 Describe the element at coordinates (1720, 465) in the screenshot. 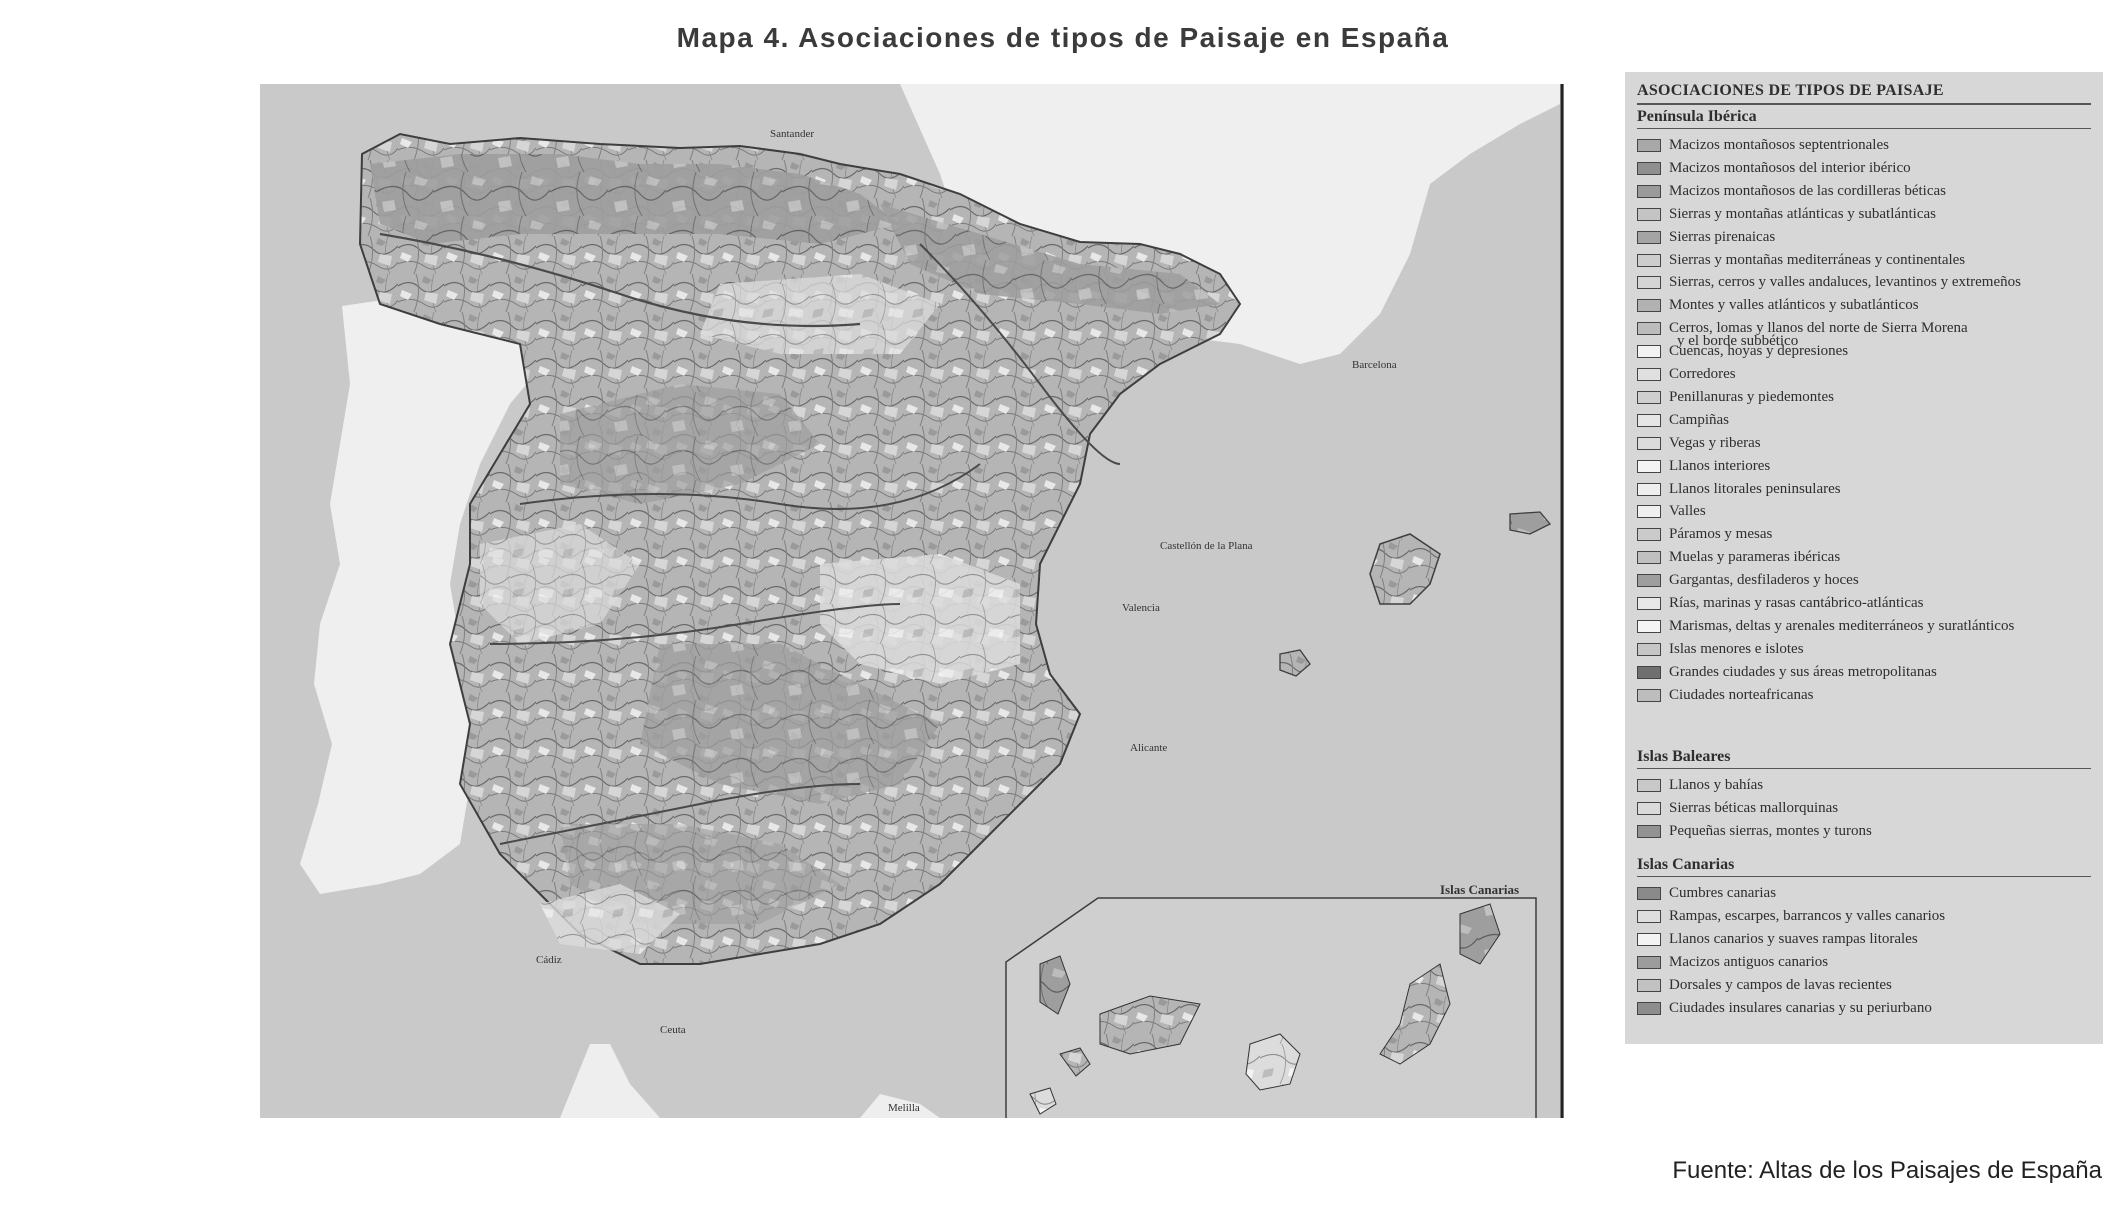

I see `legend-item-label: Llanos interiores` at that location.